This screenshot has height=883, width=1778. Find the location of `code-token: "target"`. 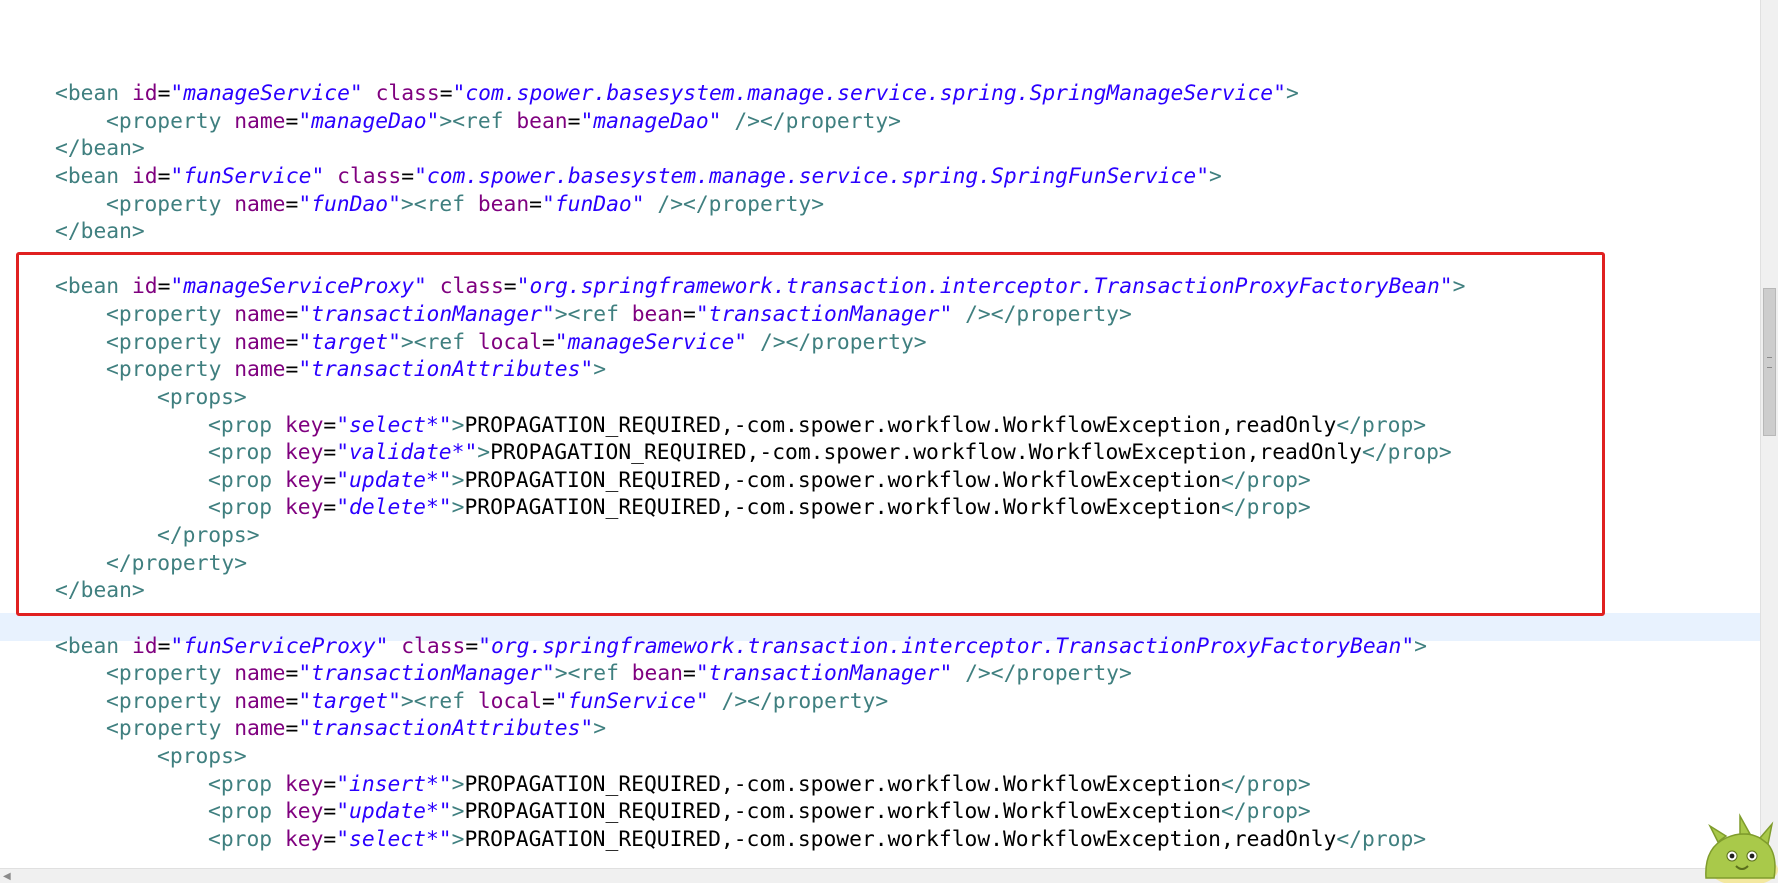

code-token: "target" is located at coordinates (349, 701).